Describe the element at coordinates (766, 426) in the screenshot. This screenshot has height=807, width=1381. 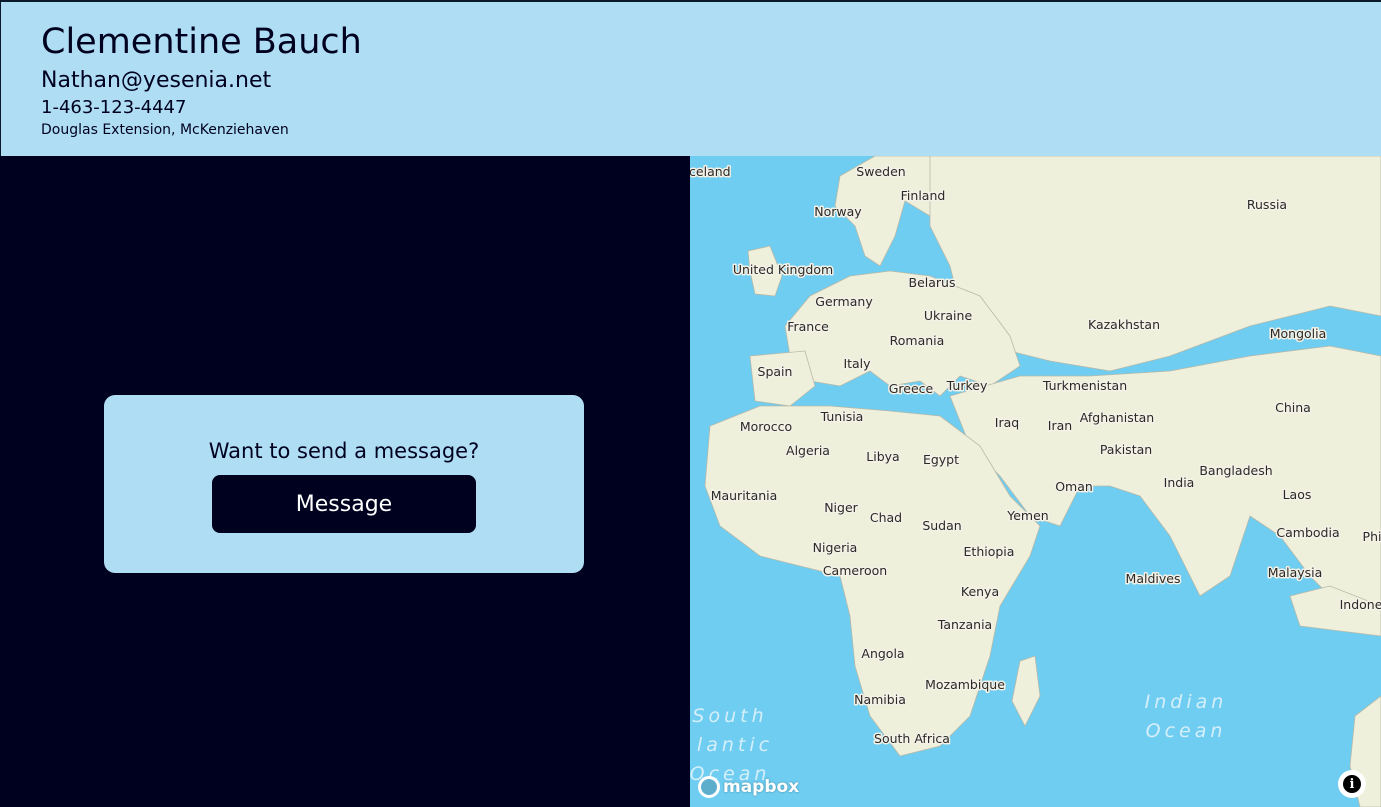
I see `label-morocco: Morocco` at that location.